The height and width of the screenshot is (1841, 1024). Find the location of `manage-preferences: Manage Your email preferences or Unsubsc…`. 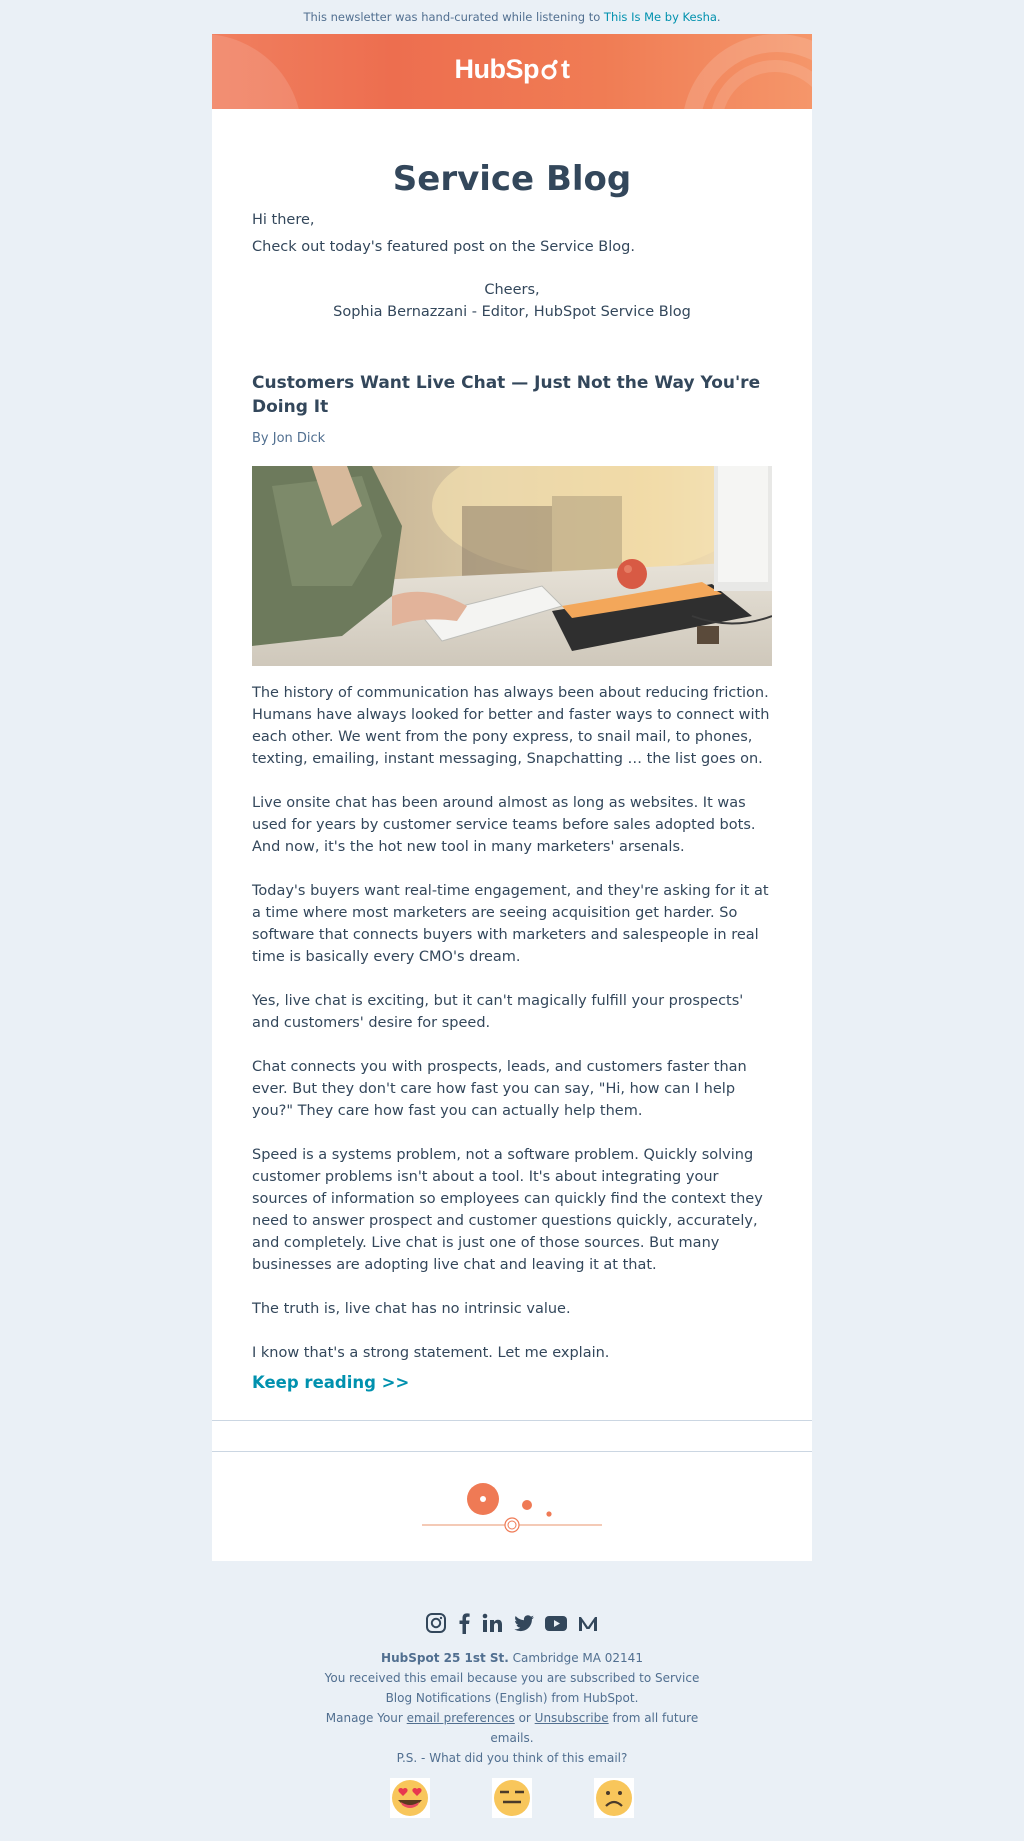

manage-preferences: Manage Your email preferences or Unsubsc… is located at coordinates (512, 1728).